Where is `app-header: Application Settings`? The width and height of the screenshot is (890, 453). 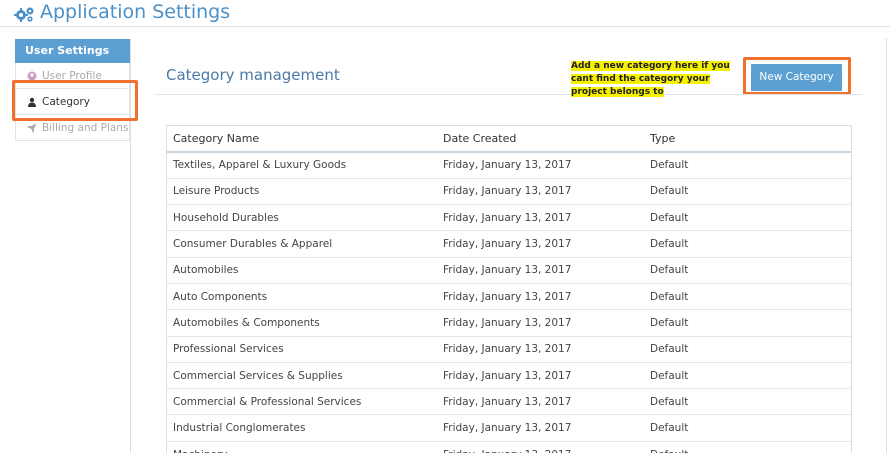
app-header: Application Settings is located at coordinates (445, 13).